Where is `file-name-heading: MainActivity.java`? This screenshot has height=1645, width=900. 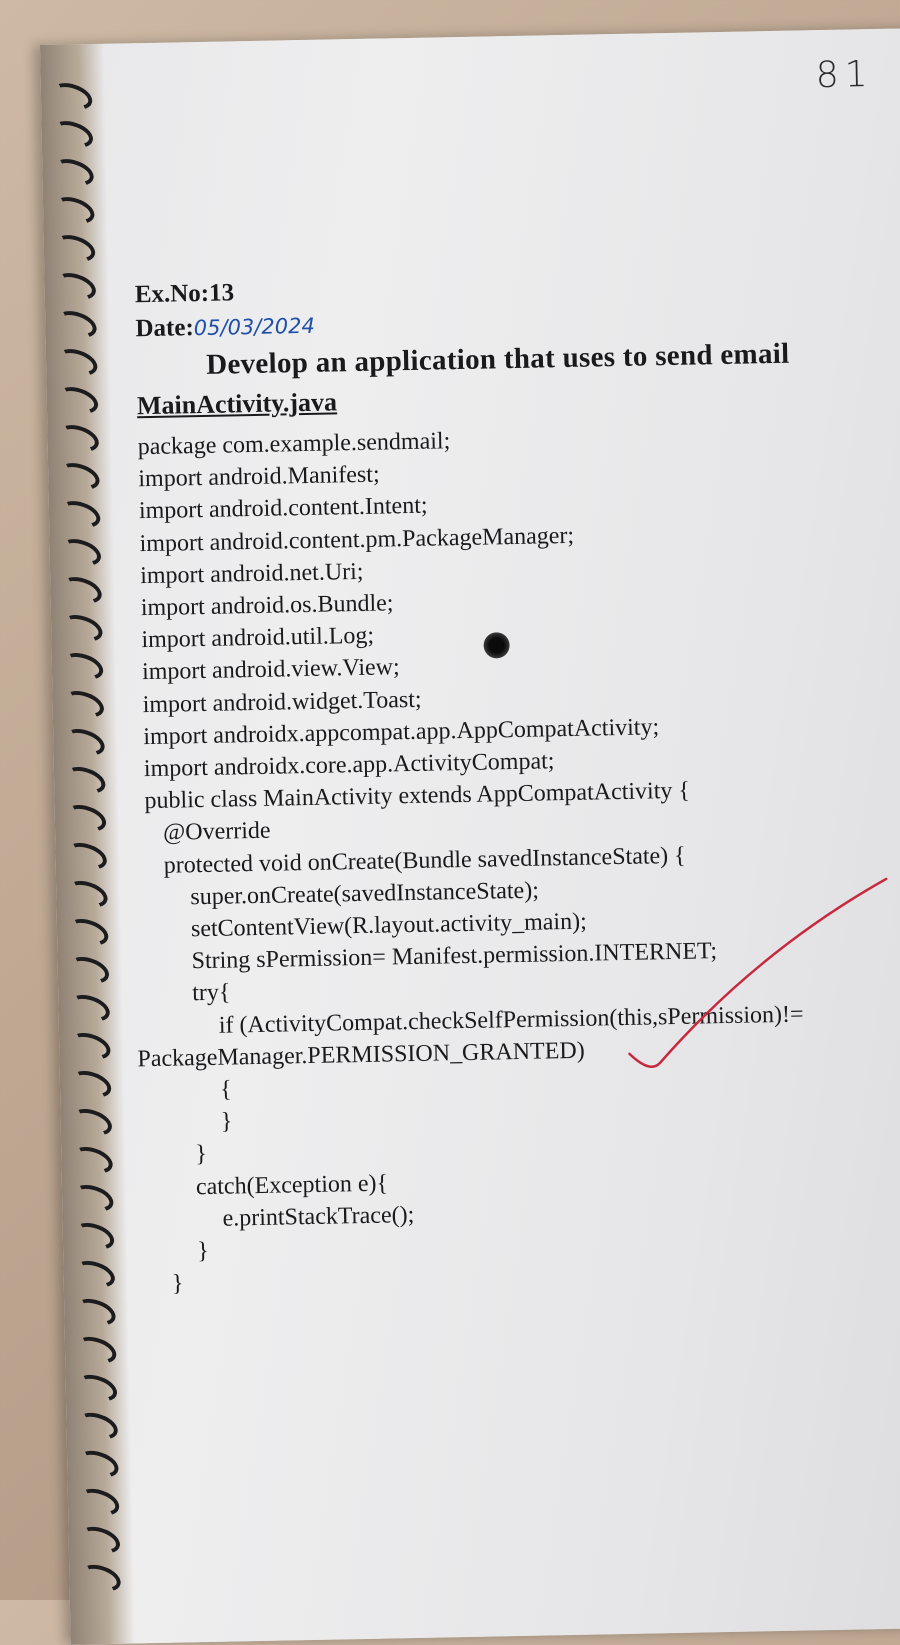
file-name-heading: MainActivity.java is located at coordinates (237, 404).